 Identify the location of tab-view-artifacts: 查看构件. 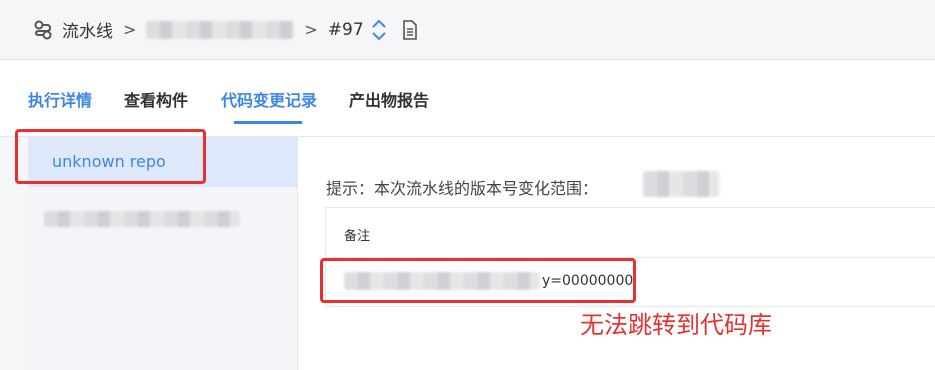
(156, 99).